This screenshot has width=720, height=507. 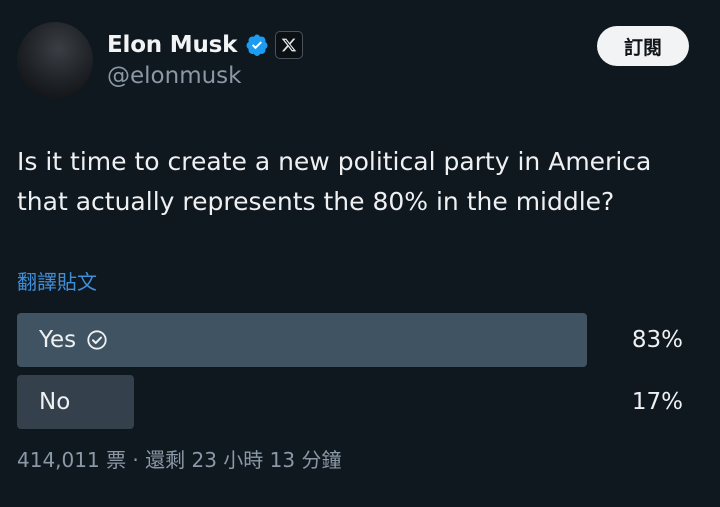 What do you see at coordinates (257, 45) in the screenshot?
I see `verified-badge-icon` at bounding box center [257, 45].